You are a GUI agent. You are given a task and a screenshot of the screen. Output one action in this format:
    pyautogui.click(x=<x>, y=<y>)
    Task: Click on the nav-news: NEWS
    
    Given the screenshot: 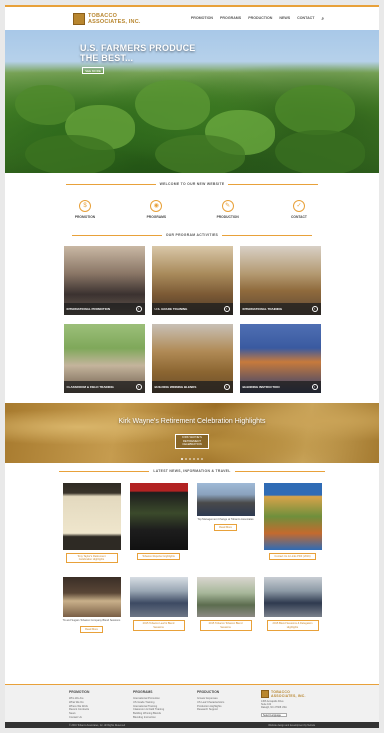 What is the action you would take?
    pyautogui.click(x=284, y=18)
    